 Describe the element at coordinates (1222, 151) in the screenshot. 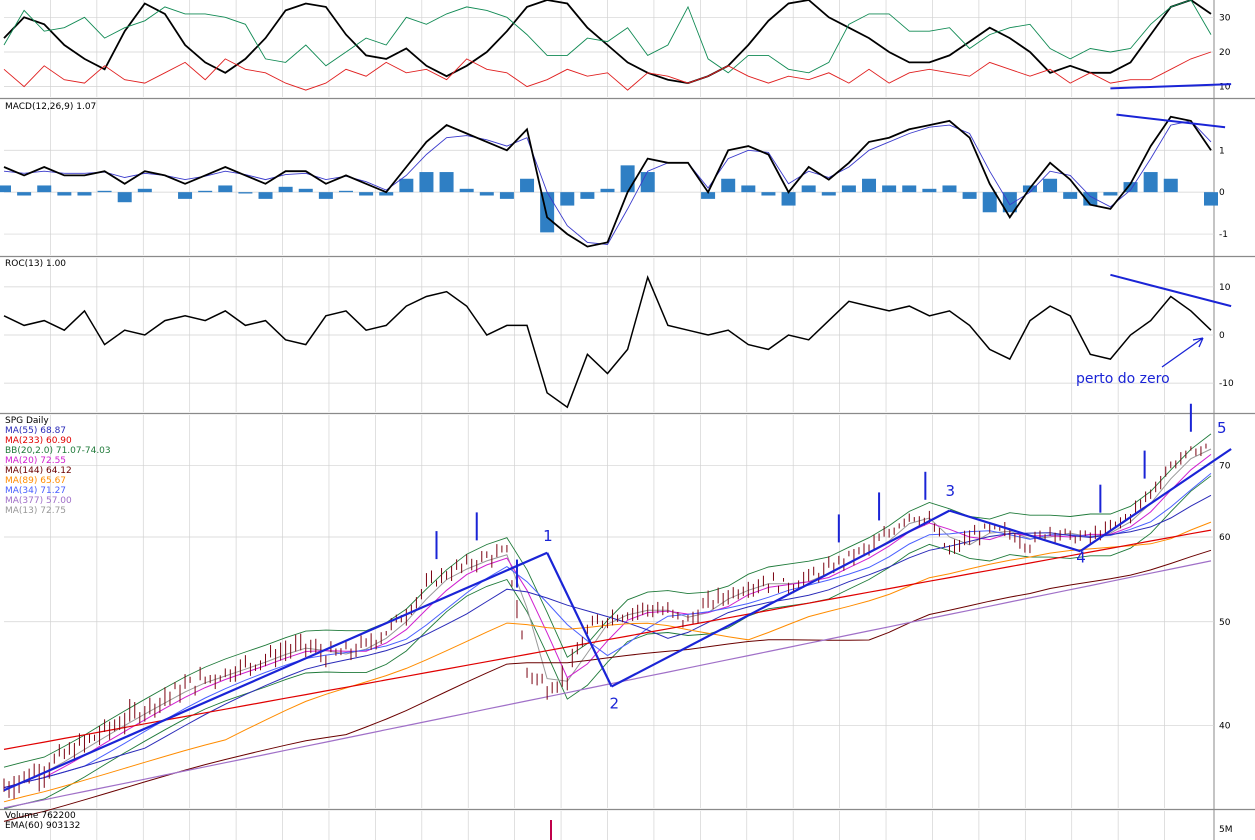

I see `y-tick-label: 1` at that location.